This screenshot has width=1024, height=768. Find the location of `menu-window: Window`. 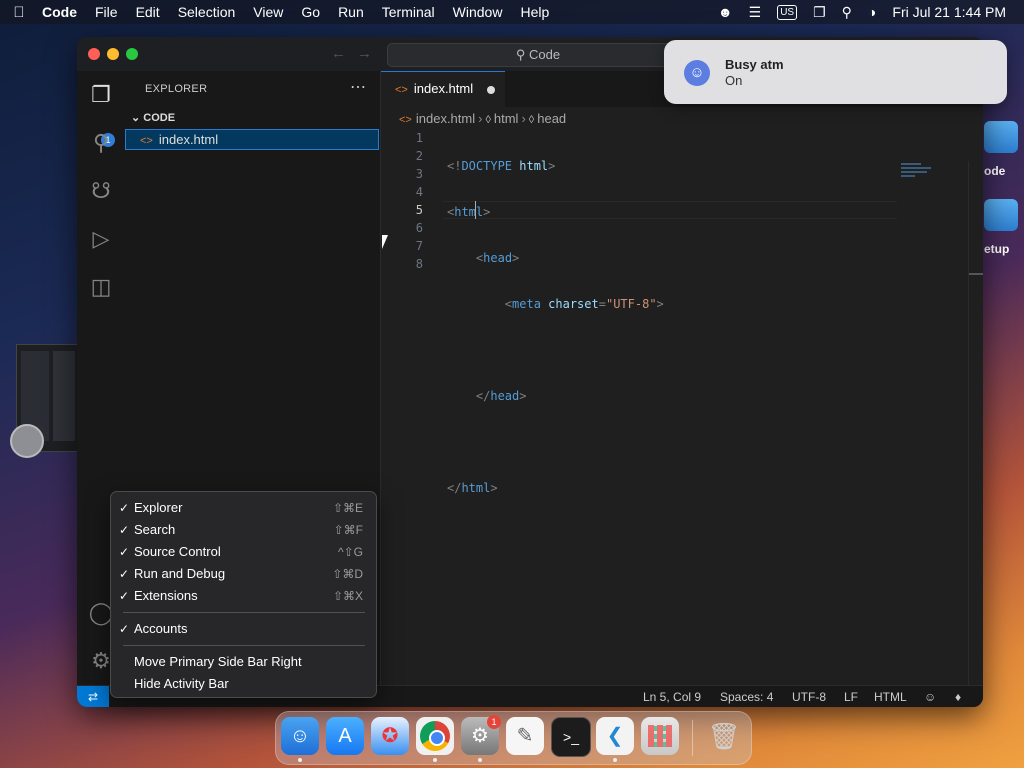

menu-window: Window is located at coordinates (478, 12).